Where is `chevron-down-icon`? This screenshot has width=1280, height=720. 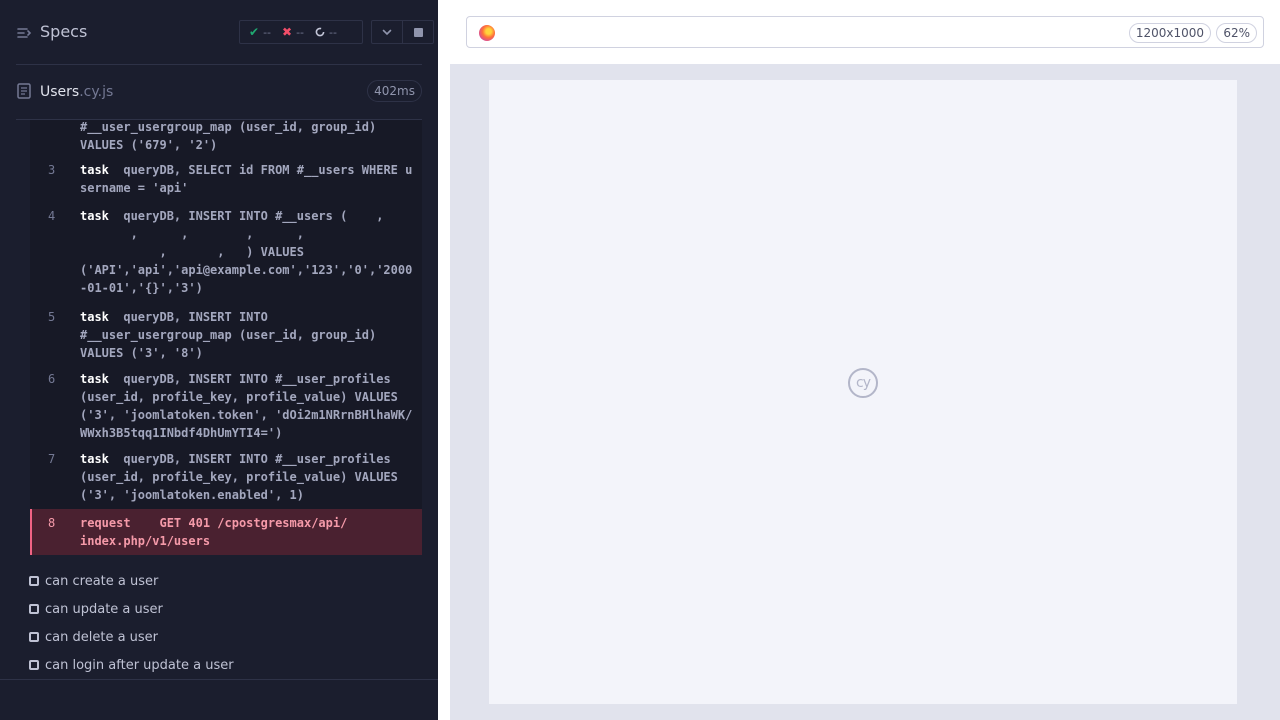
chevron-down-icon is located at coordinates (387, 32).